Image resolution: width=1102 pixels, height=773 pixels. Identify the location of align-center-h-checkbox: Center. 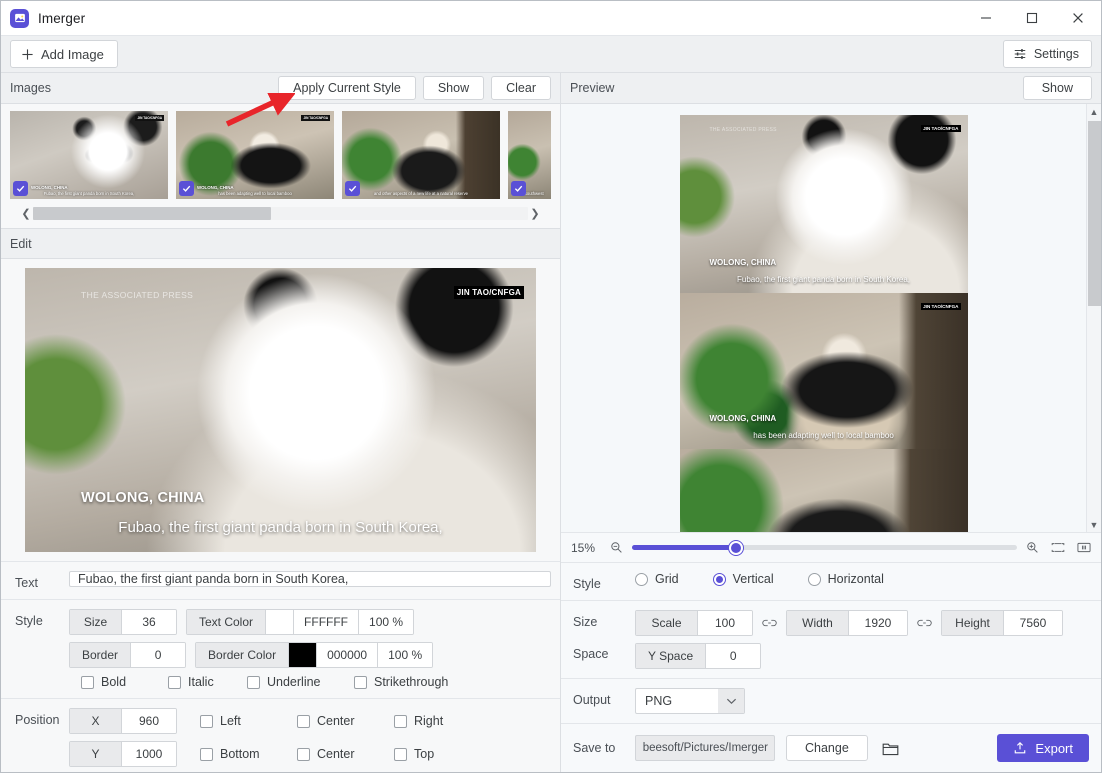
(341, 721).